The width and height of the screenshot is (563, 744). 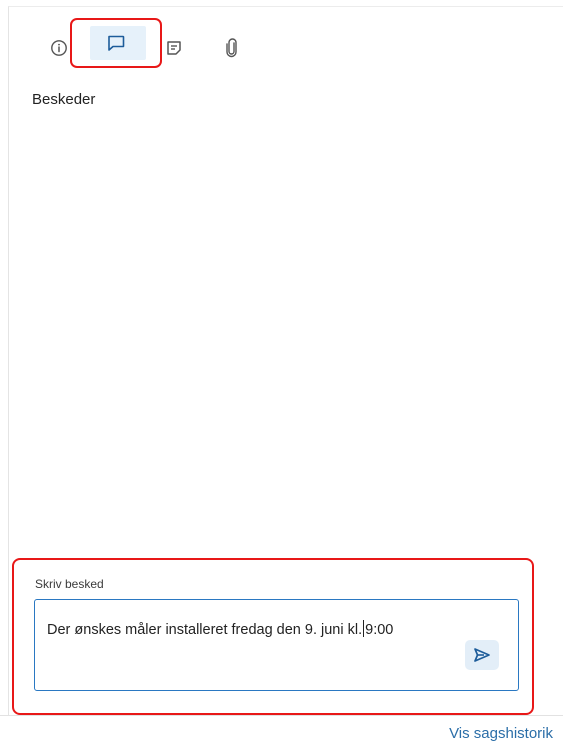 I want to click on send-button, so click(x=482, y=655).